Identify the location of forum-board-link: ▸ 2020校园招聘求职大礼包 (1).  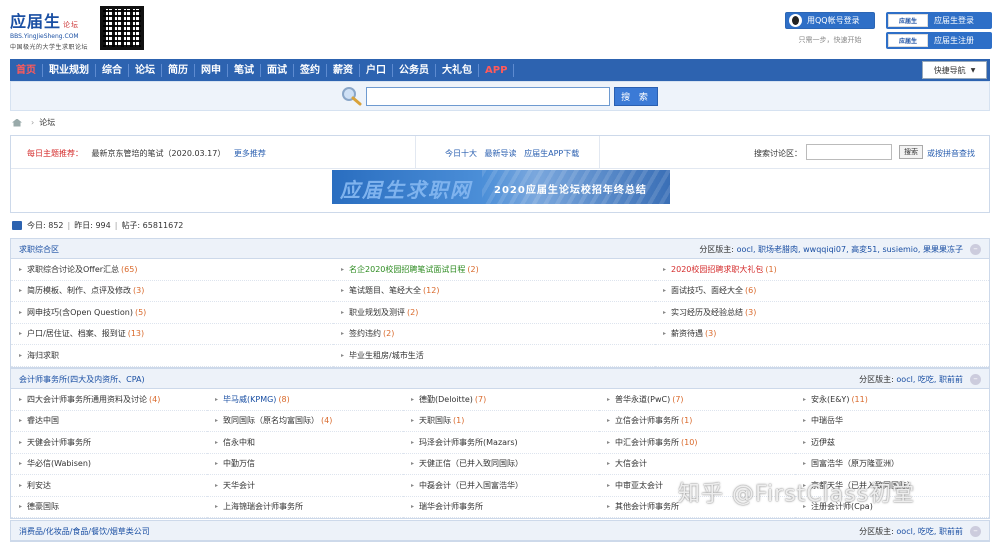
(822, 270).